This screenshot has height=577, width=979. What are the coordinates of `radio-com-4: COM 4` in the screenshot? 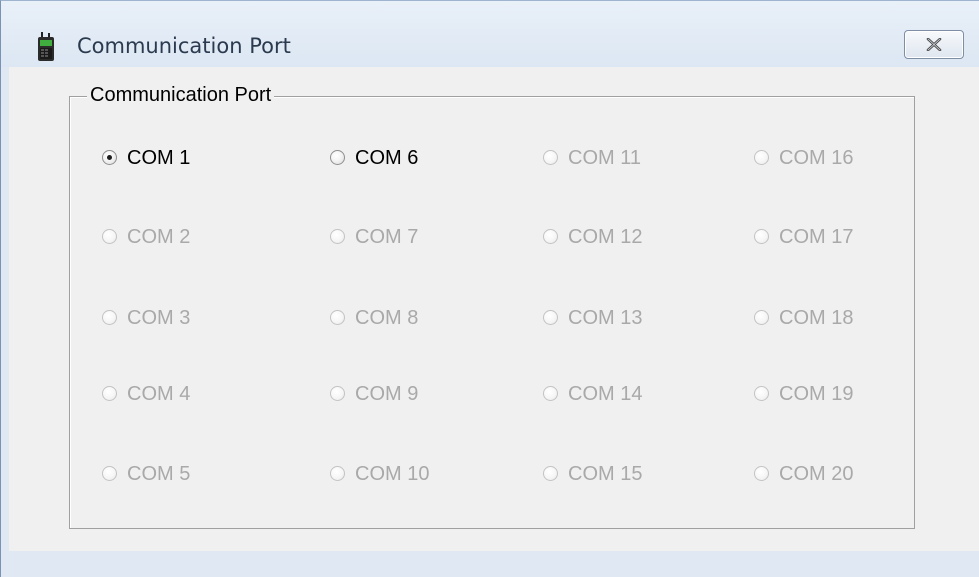 It's located at (197, 395).